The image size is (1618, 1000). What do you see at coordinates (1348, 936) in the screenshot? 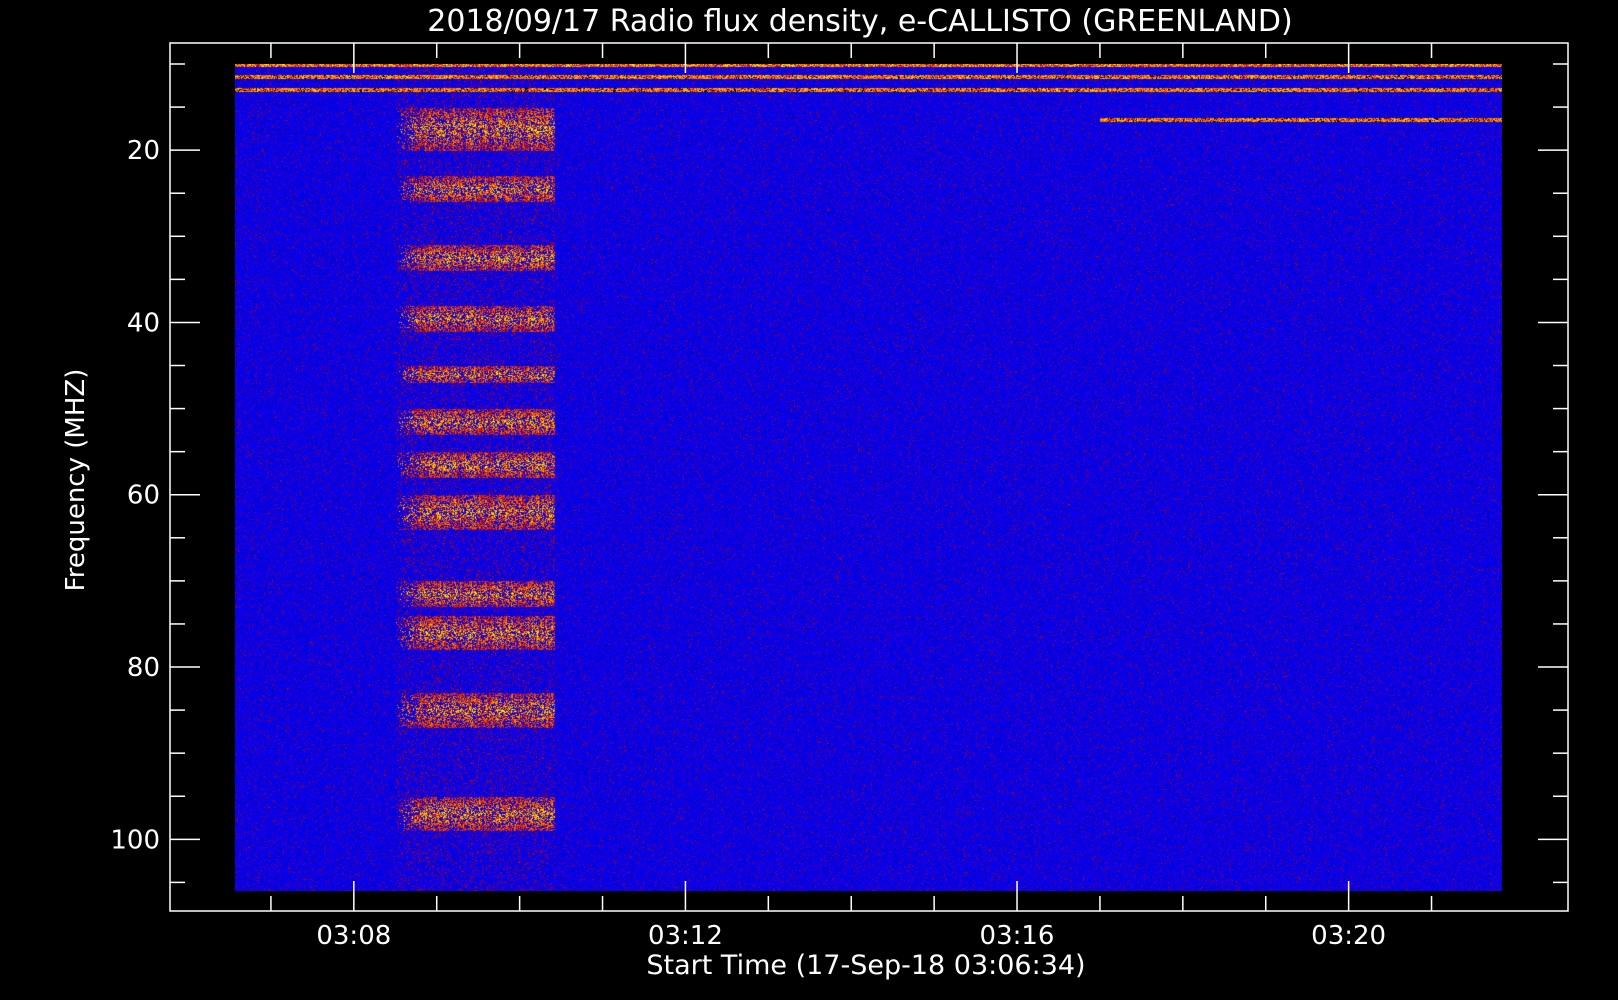
I see `x-tick-label: 03:20` at bounding box center [1348, 936].